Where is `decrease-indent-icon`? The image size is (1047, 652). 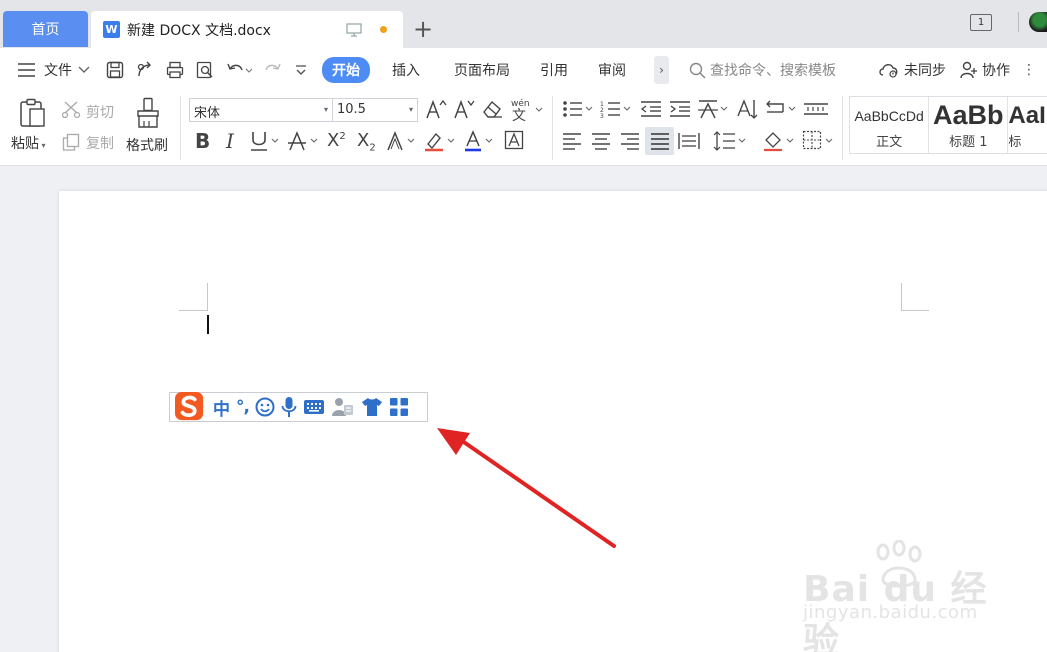
decrease-indent-icon is located at coordinates (651, 109).